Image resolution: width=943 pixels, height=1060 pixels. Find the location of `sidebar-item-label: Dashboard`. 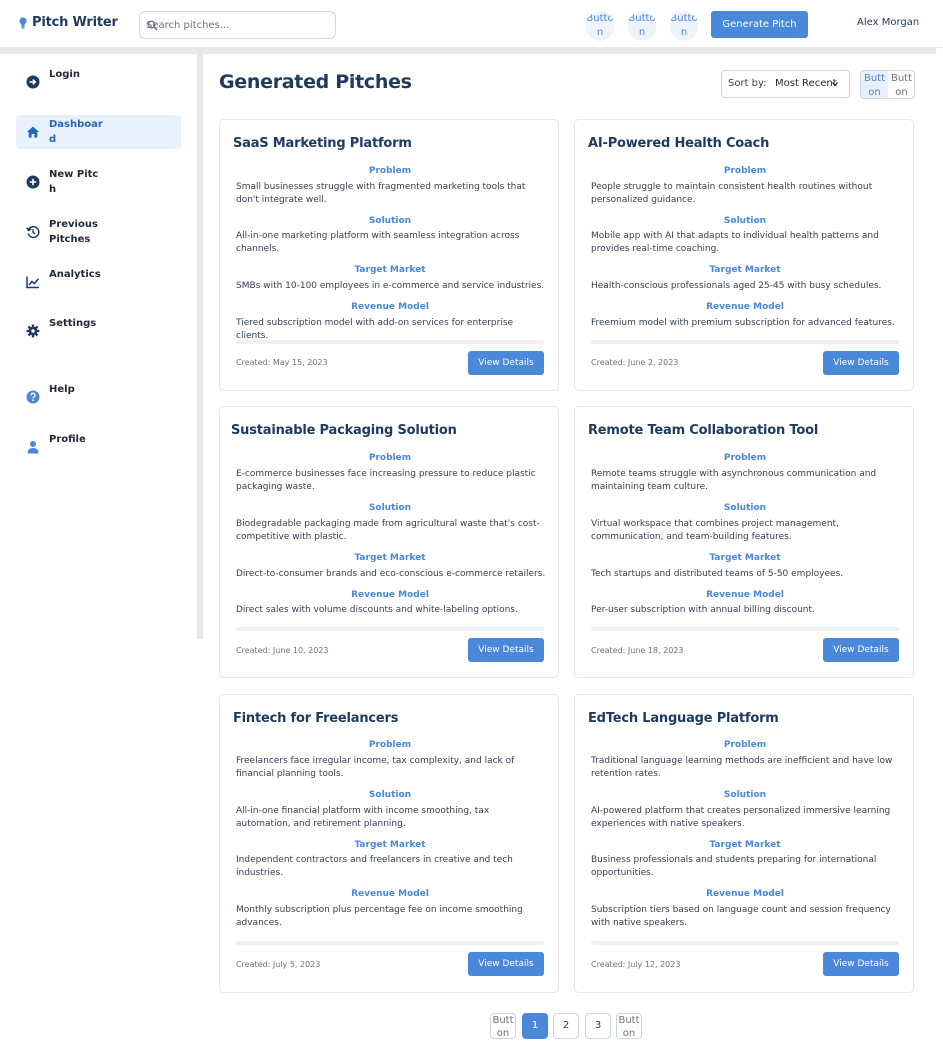

sidebar-item-label: Dashboard is located at coordinates (76, 132).